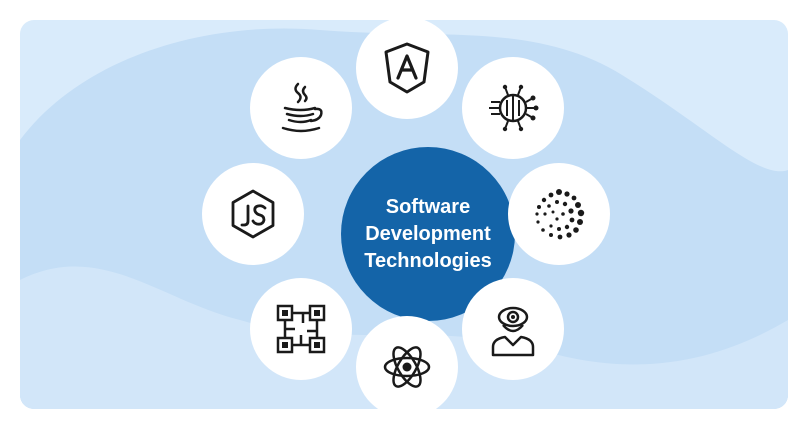 Image resolution: width=808 pixels, height=429 pixels. I want to click on nodejs-icon, so click(253, 214).